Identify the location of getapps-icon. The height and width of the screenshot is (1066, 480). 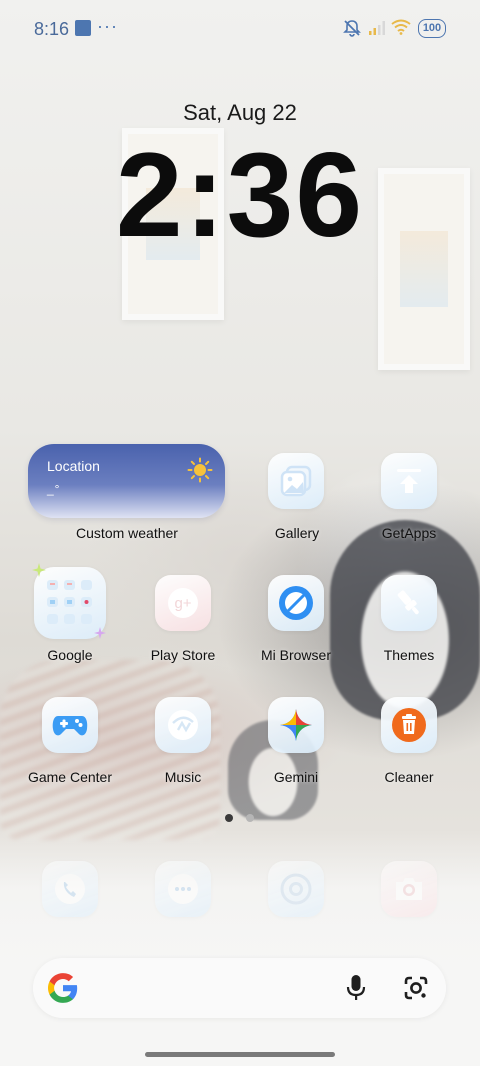
(409, 481).